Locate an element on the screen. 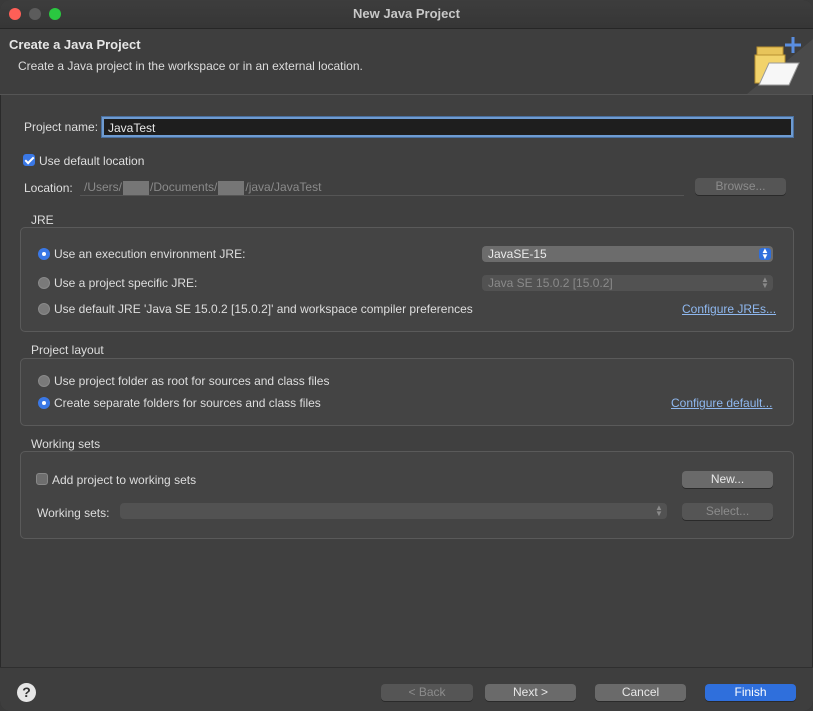 The image size is (813, 711). add-to-working-sets-label: Add project to working sets is located at coordinates (124, 480).